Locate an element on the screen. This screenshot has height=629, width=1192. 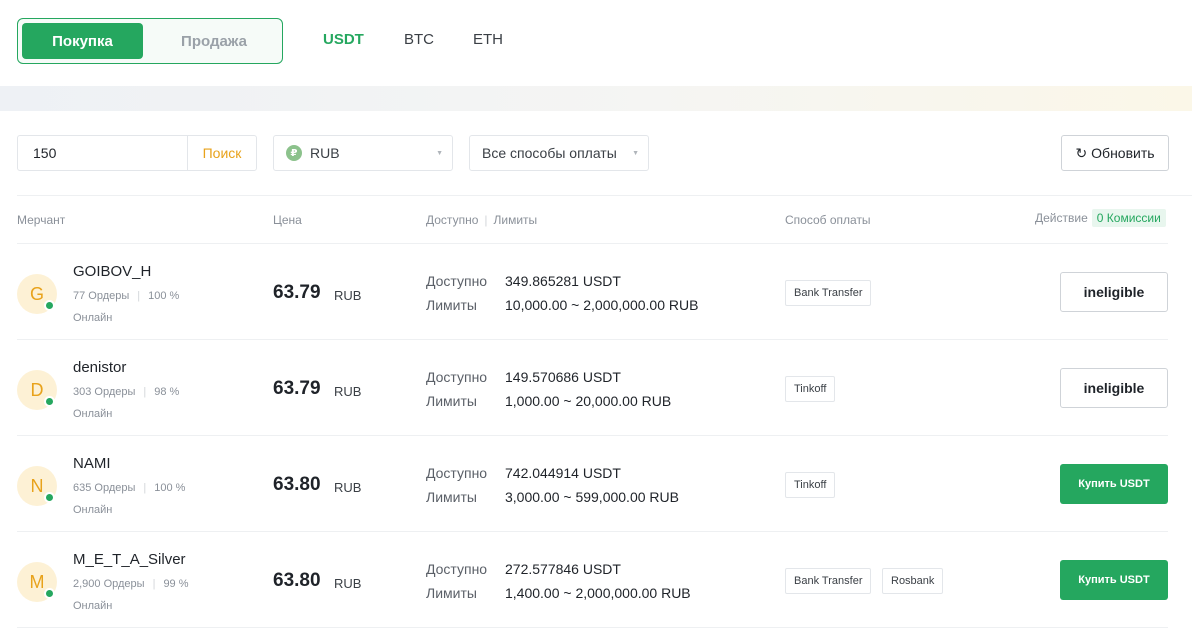
merchant-stats: 635 Ордеры | 100 % is located at coordinates (129, 488).